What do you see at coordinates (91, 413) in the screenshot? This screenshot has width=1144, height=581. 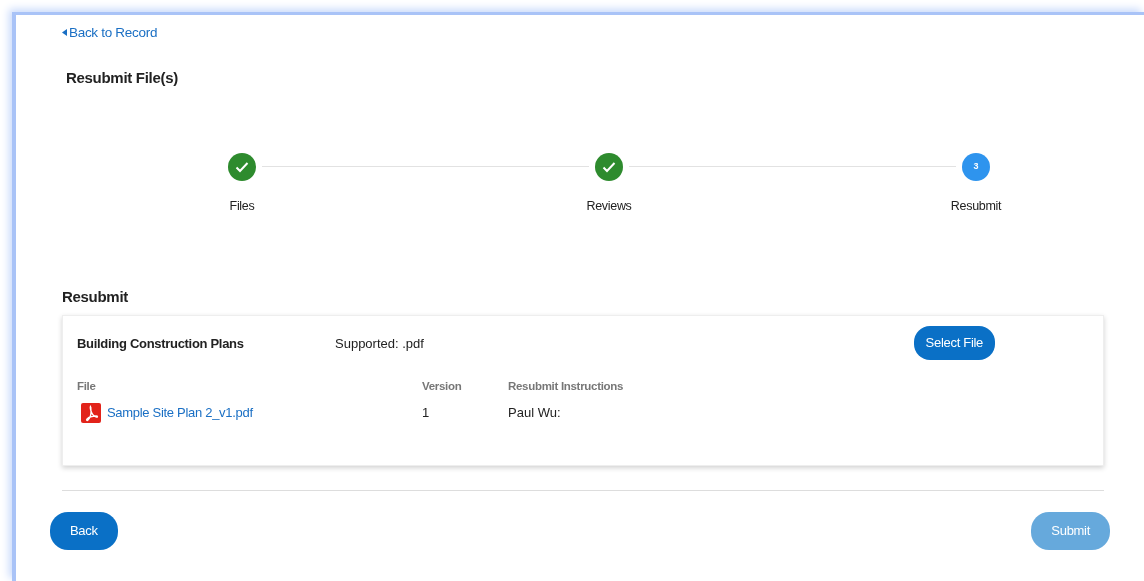 I see `pdf-file-icon` at bounding box center [91, 413].